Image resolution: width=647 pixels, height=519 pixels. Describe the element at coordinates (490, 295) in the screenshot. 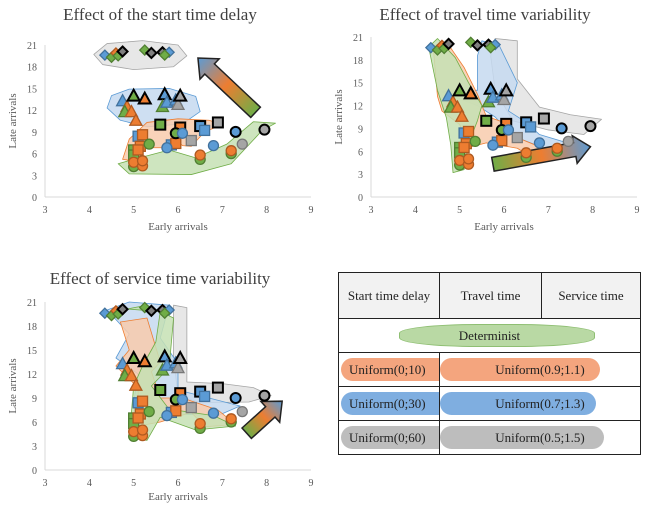

I see `header-travel-time: Travel time` at that location.